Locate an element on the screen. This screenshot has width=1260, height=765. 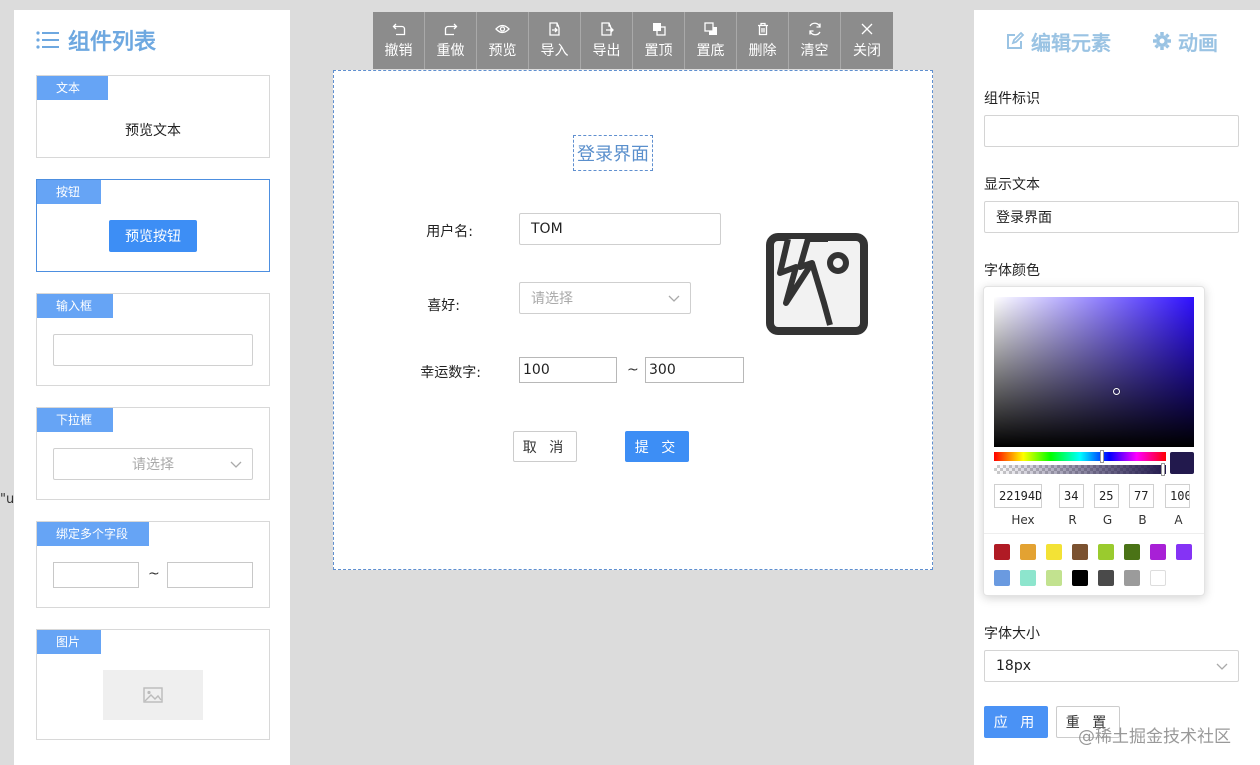
chevron-down-icon is located at coordinates (236, 464).